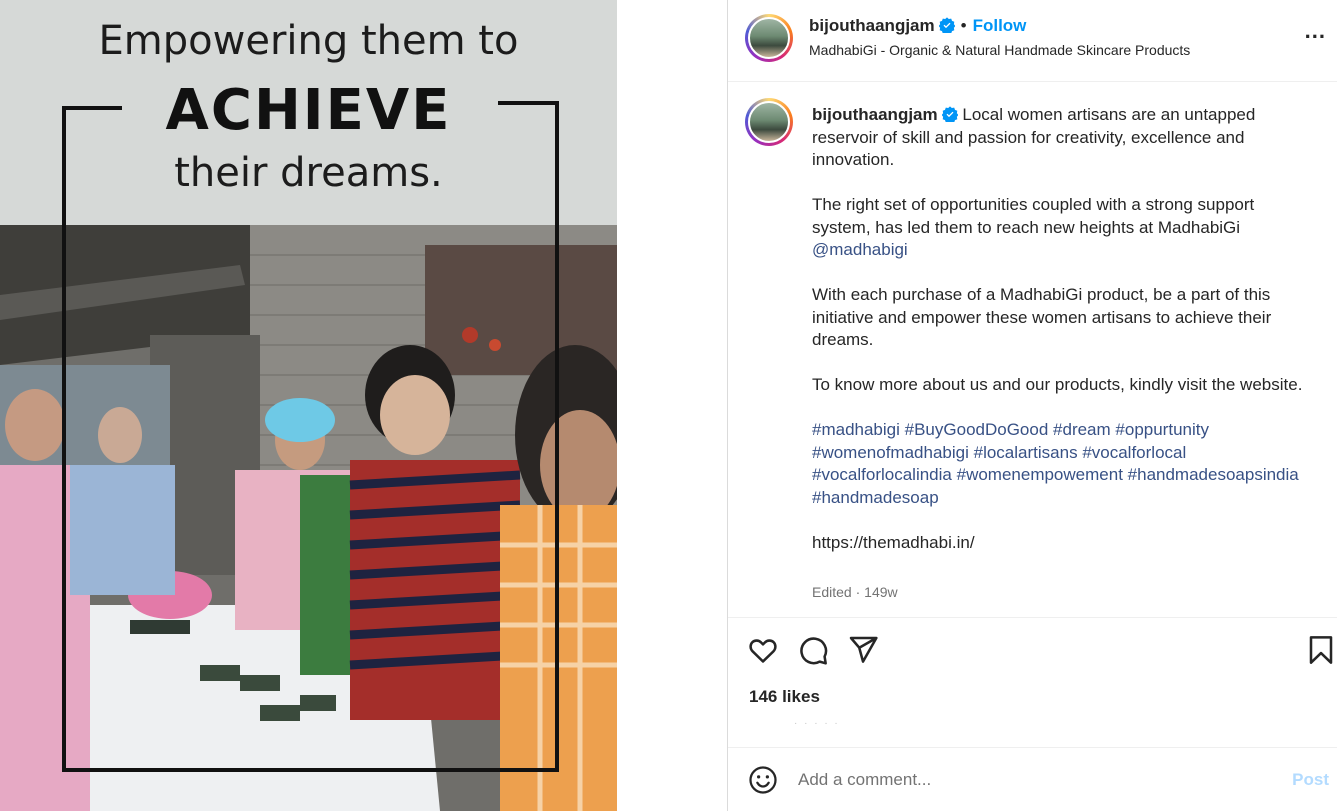  What do you see at coordinates (875, 497) in the screenshot?
I see `hashtag-link: #handmadesoap` at bounding box center [875, 497].